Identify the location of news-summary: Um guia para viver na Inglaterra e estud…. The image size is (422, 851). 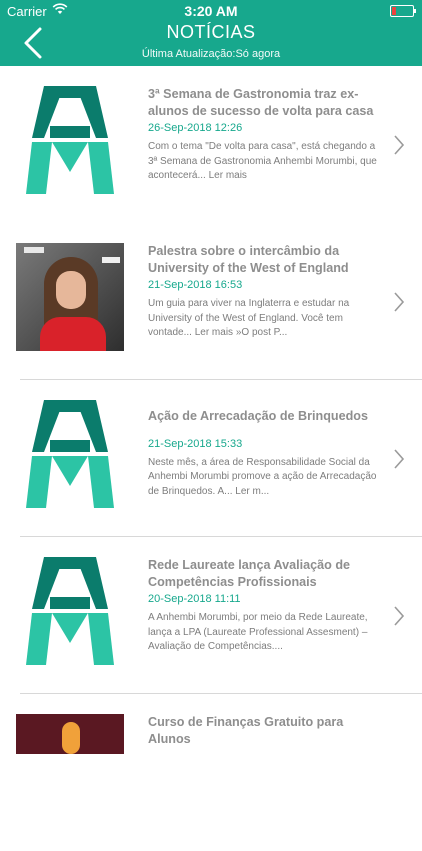
(249, 318).